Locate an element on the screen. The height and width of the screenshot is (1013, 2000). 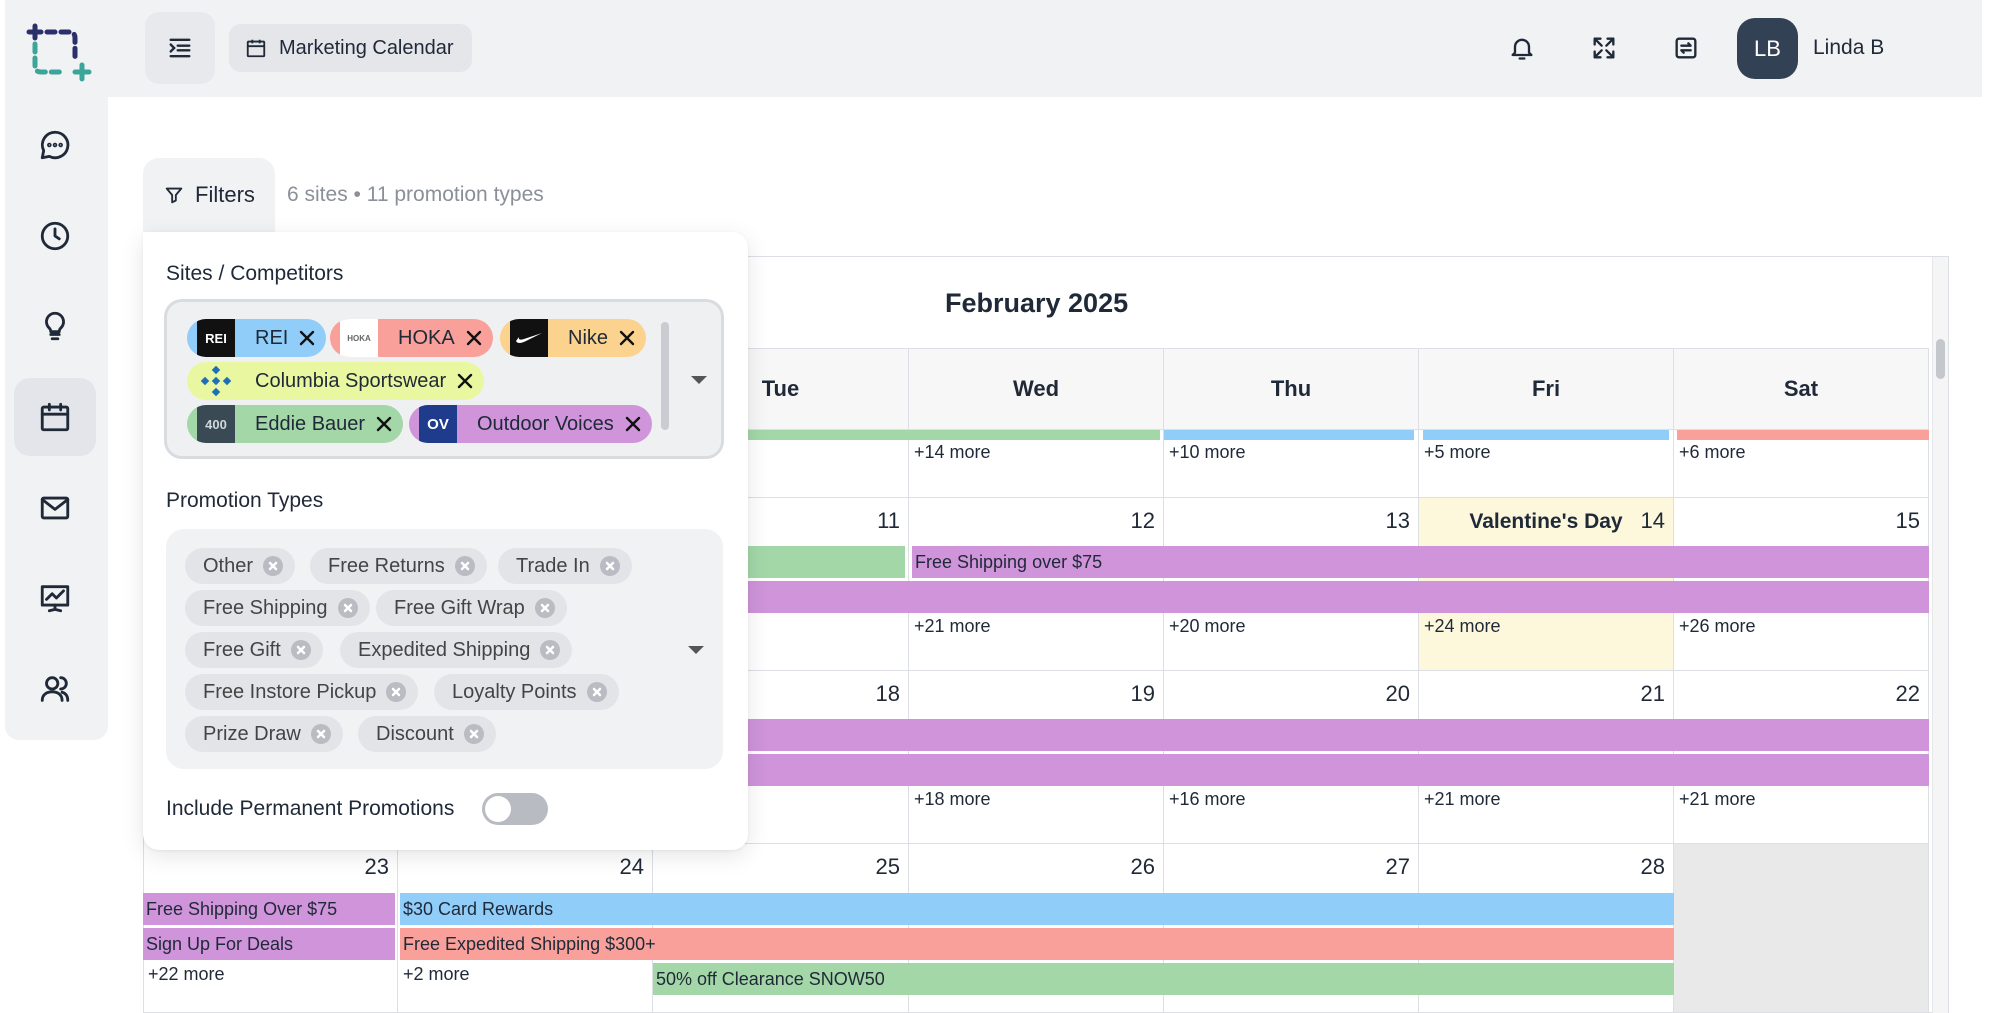
more-link: +20 more is located at coordinates (1207, 626).